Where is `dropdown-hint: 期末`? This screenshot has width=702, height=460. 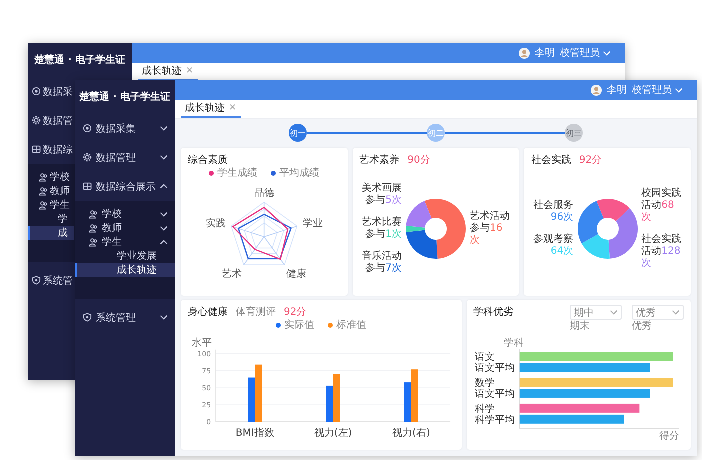
dropdown-hint: 期末 is located at coordinates (580, 326).